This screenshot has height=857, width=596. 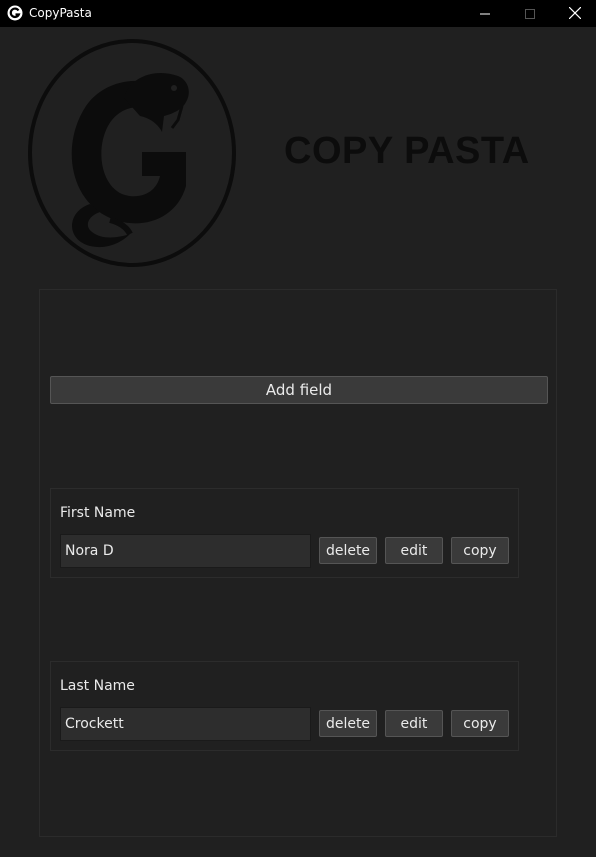 What do you see at coordinates (98, 513) in the screenshot?
I see `field-label: First Name` at bounding box center [98, 513].